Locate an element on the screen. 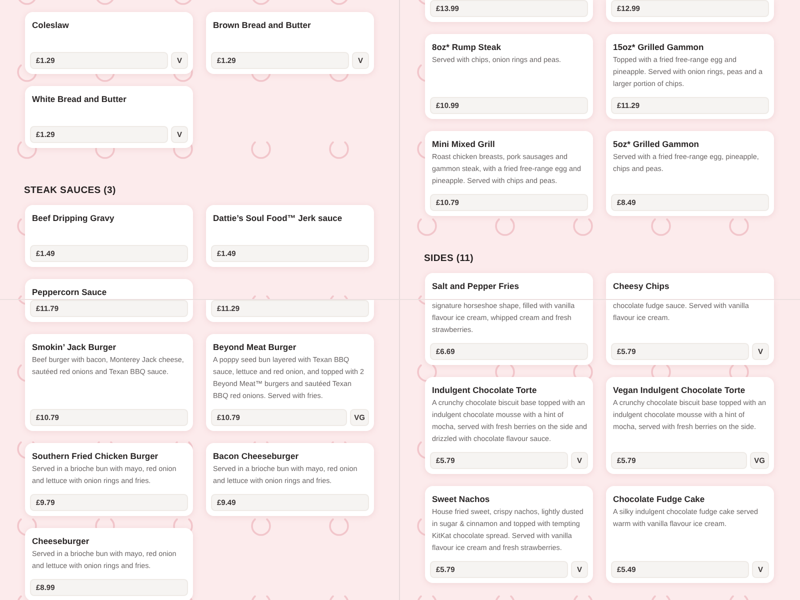  item-name: Coleslaw is located at coordinates (50, 25).